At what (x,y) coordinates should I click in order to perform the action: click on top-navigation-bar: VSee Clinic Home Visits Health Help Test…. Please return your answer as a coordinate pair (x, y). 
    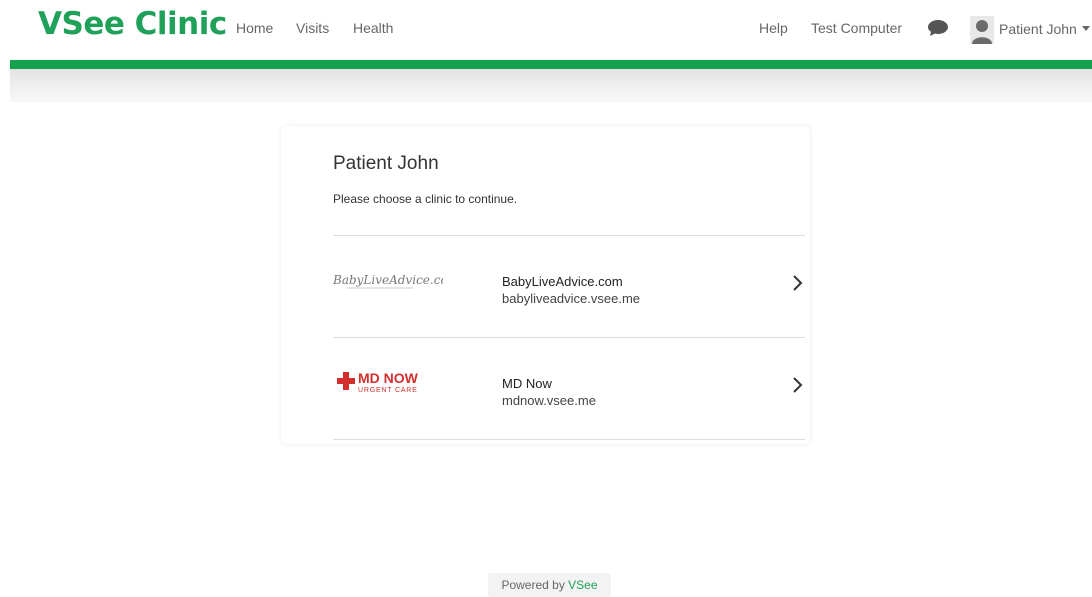
    Looking at the image, I should click on (546, 30).